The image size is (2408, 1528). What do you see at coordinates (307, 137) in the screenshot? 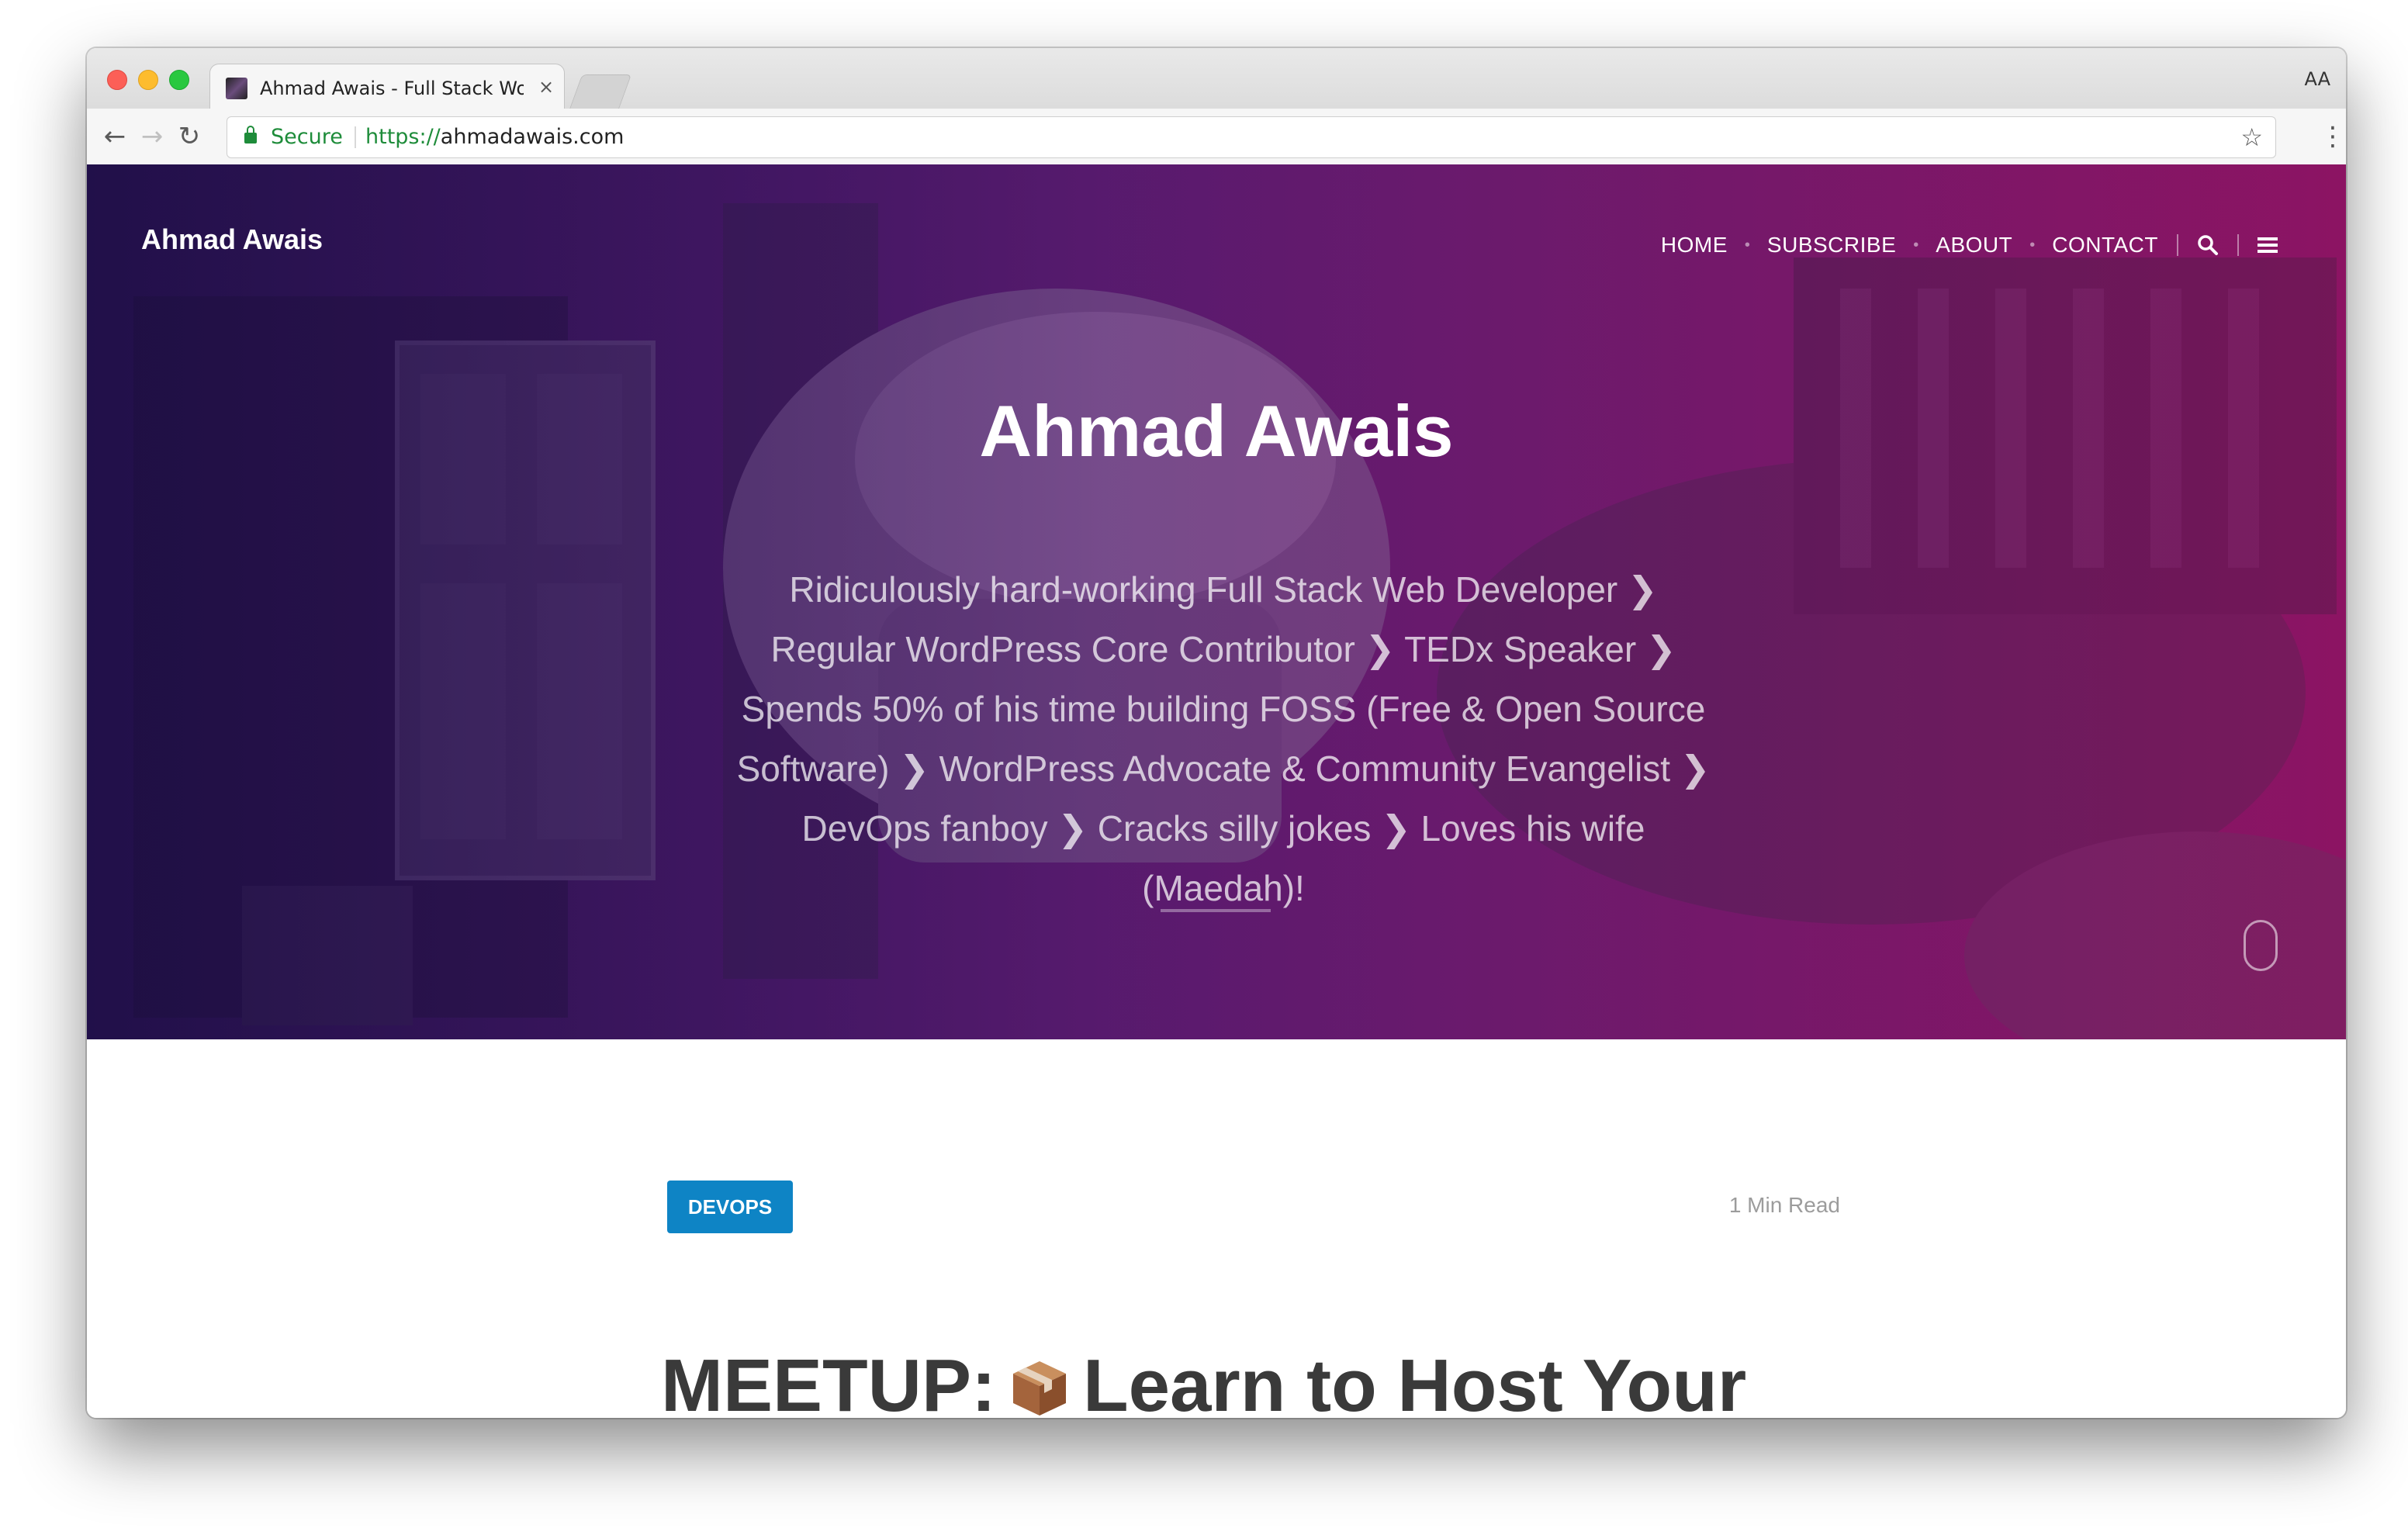
I see `secure-label: Secure` at bounding box center [307, 137].